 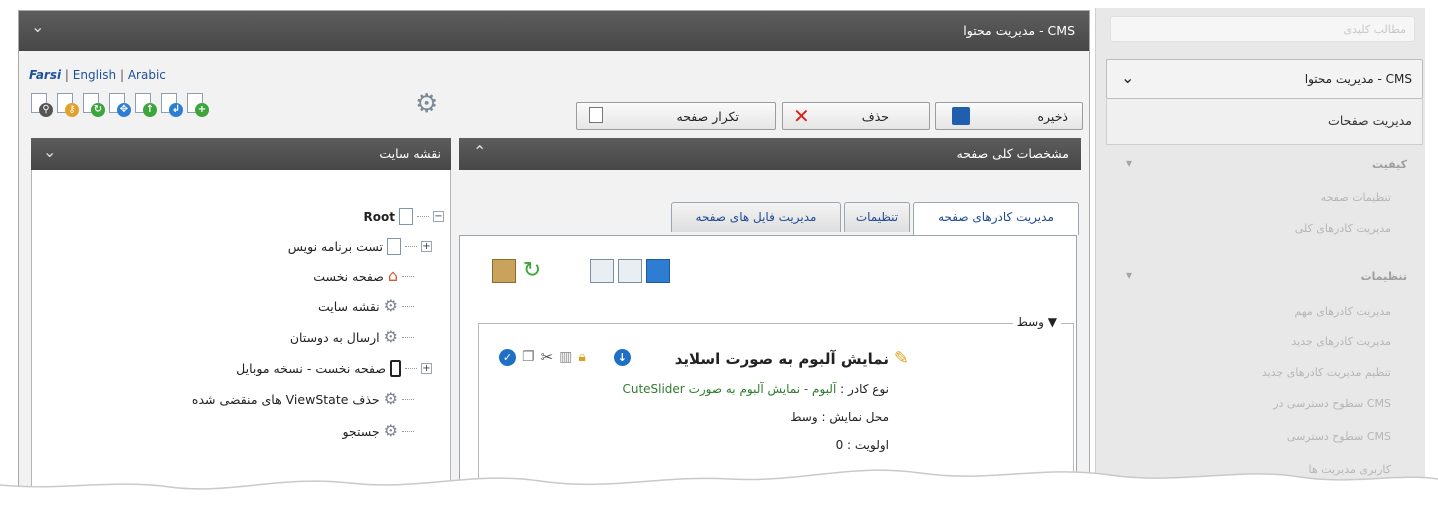 I want to click on page-toolbar: ⚲ ⚷ ↻ ✥ ↑ ↲ +, so click(x=119, y=104).